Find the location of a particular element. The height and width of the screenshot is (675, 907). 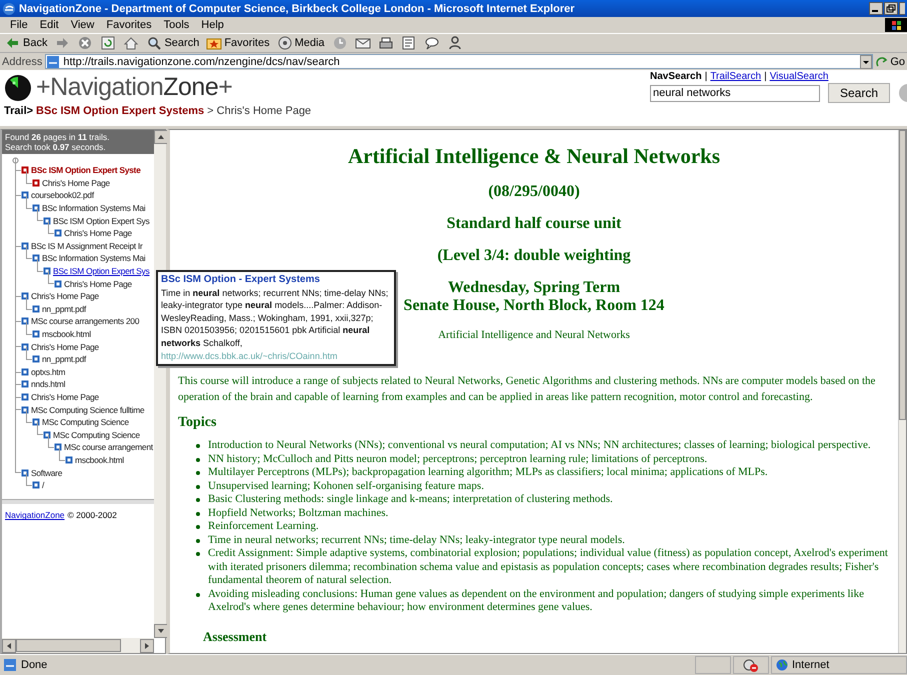

stop-icon is located at coordinates (85, 43).